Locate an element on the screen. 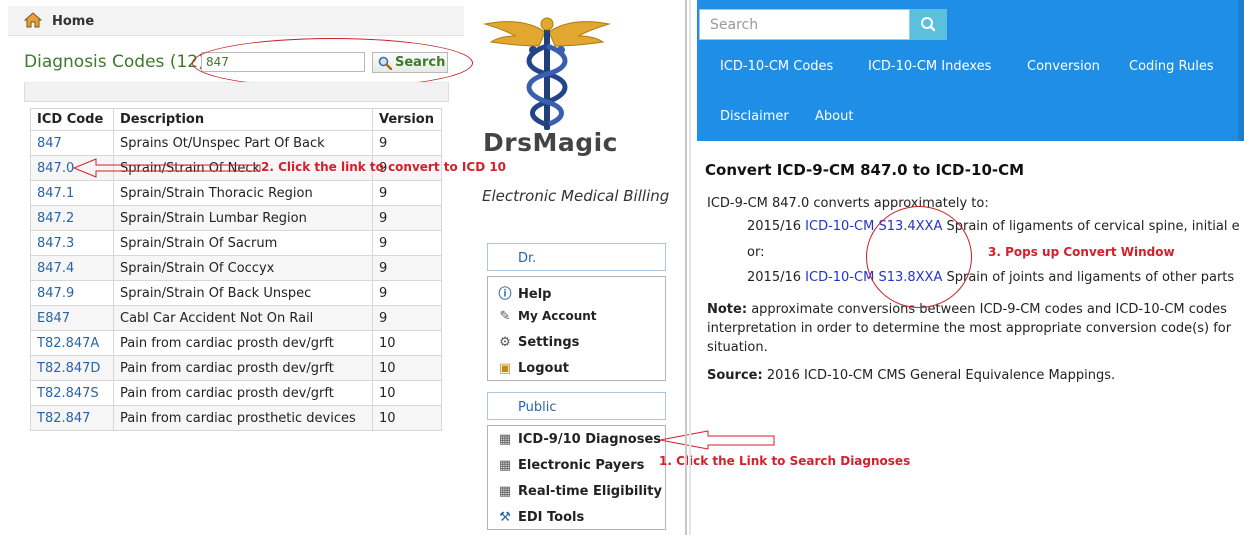 The height and width of the screenshot is (535, 1244). settings-icon: ⚙ is located at coordinates (505, 342).